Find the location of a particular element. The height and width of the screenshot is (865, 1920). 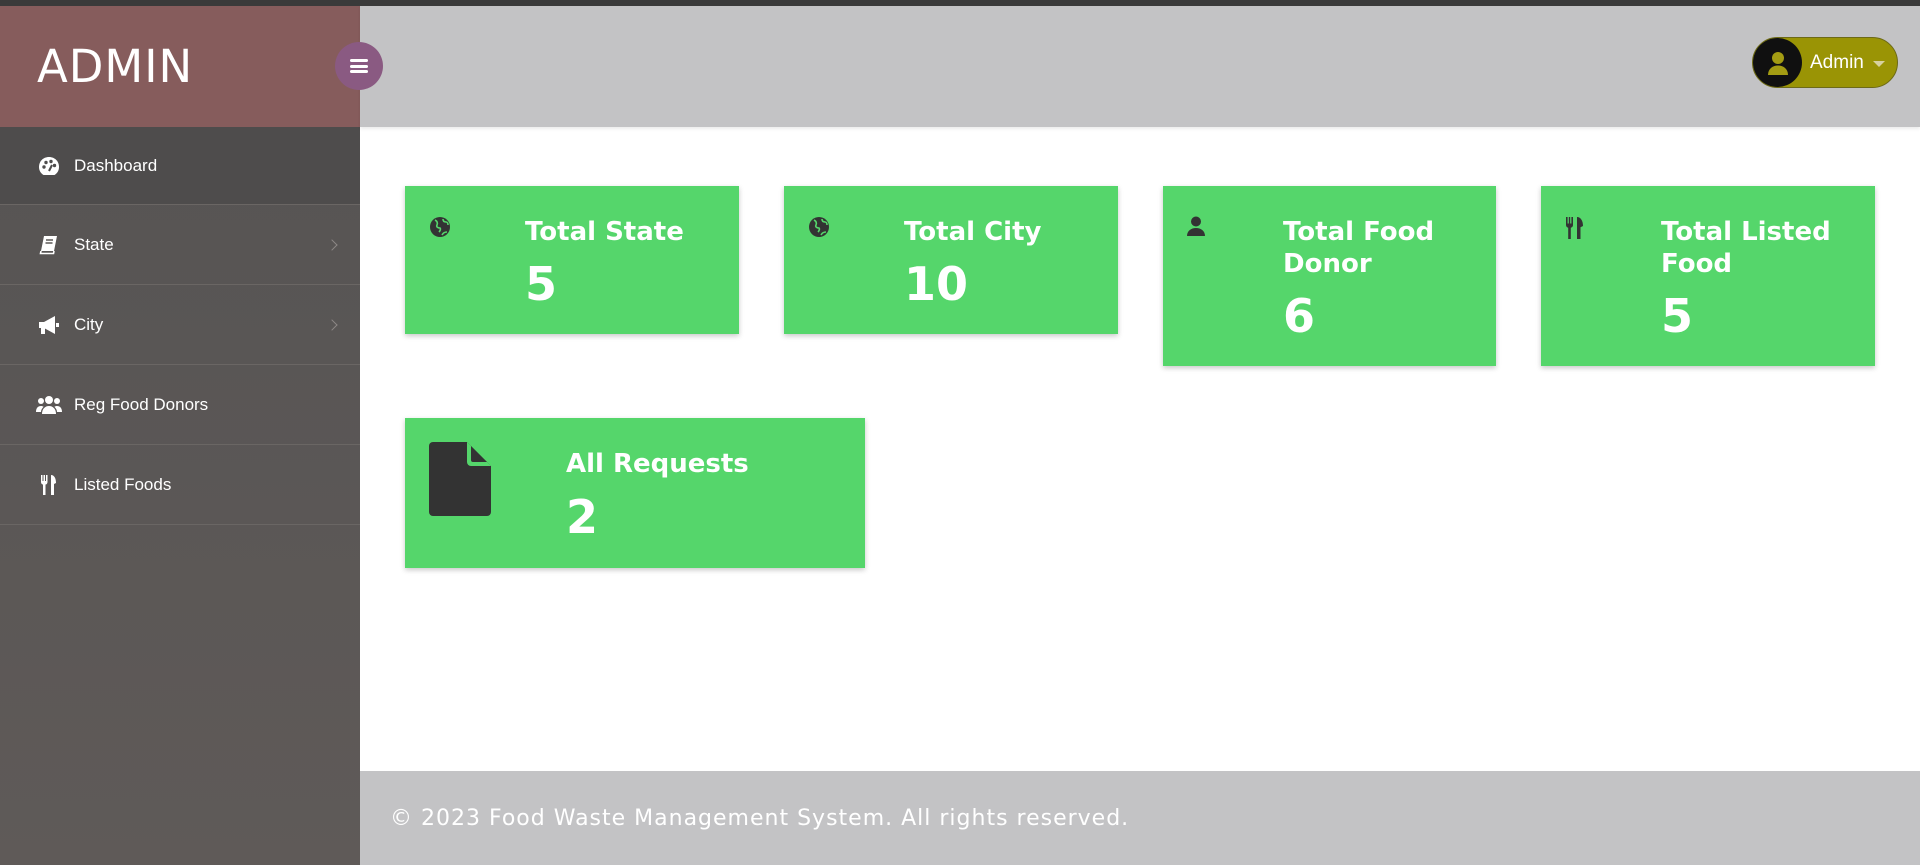

hamburger-icon is located at coordinates (359, 66).